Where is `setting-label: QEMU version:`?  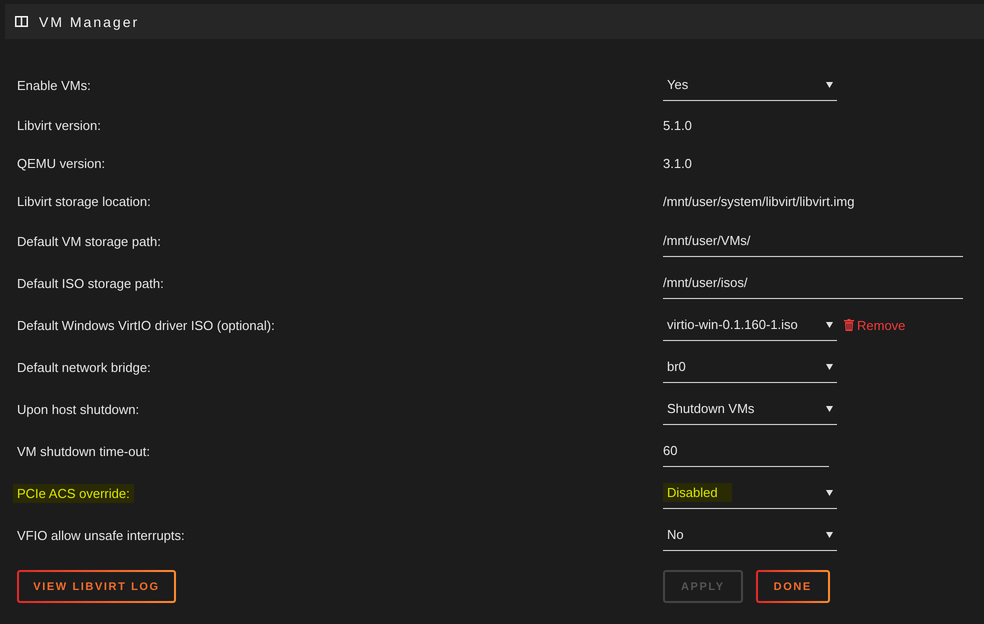 setting-label: QEMU version: is located at coordinates (61, 163).